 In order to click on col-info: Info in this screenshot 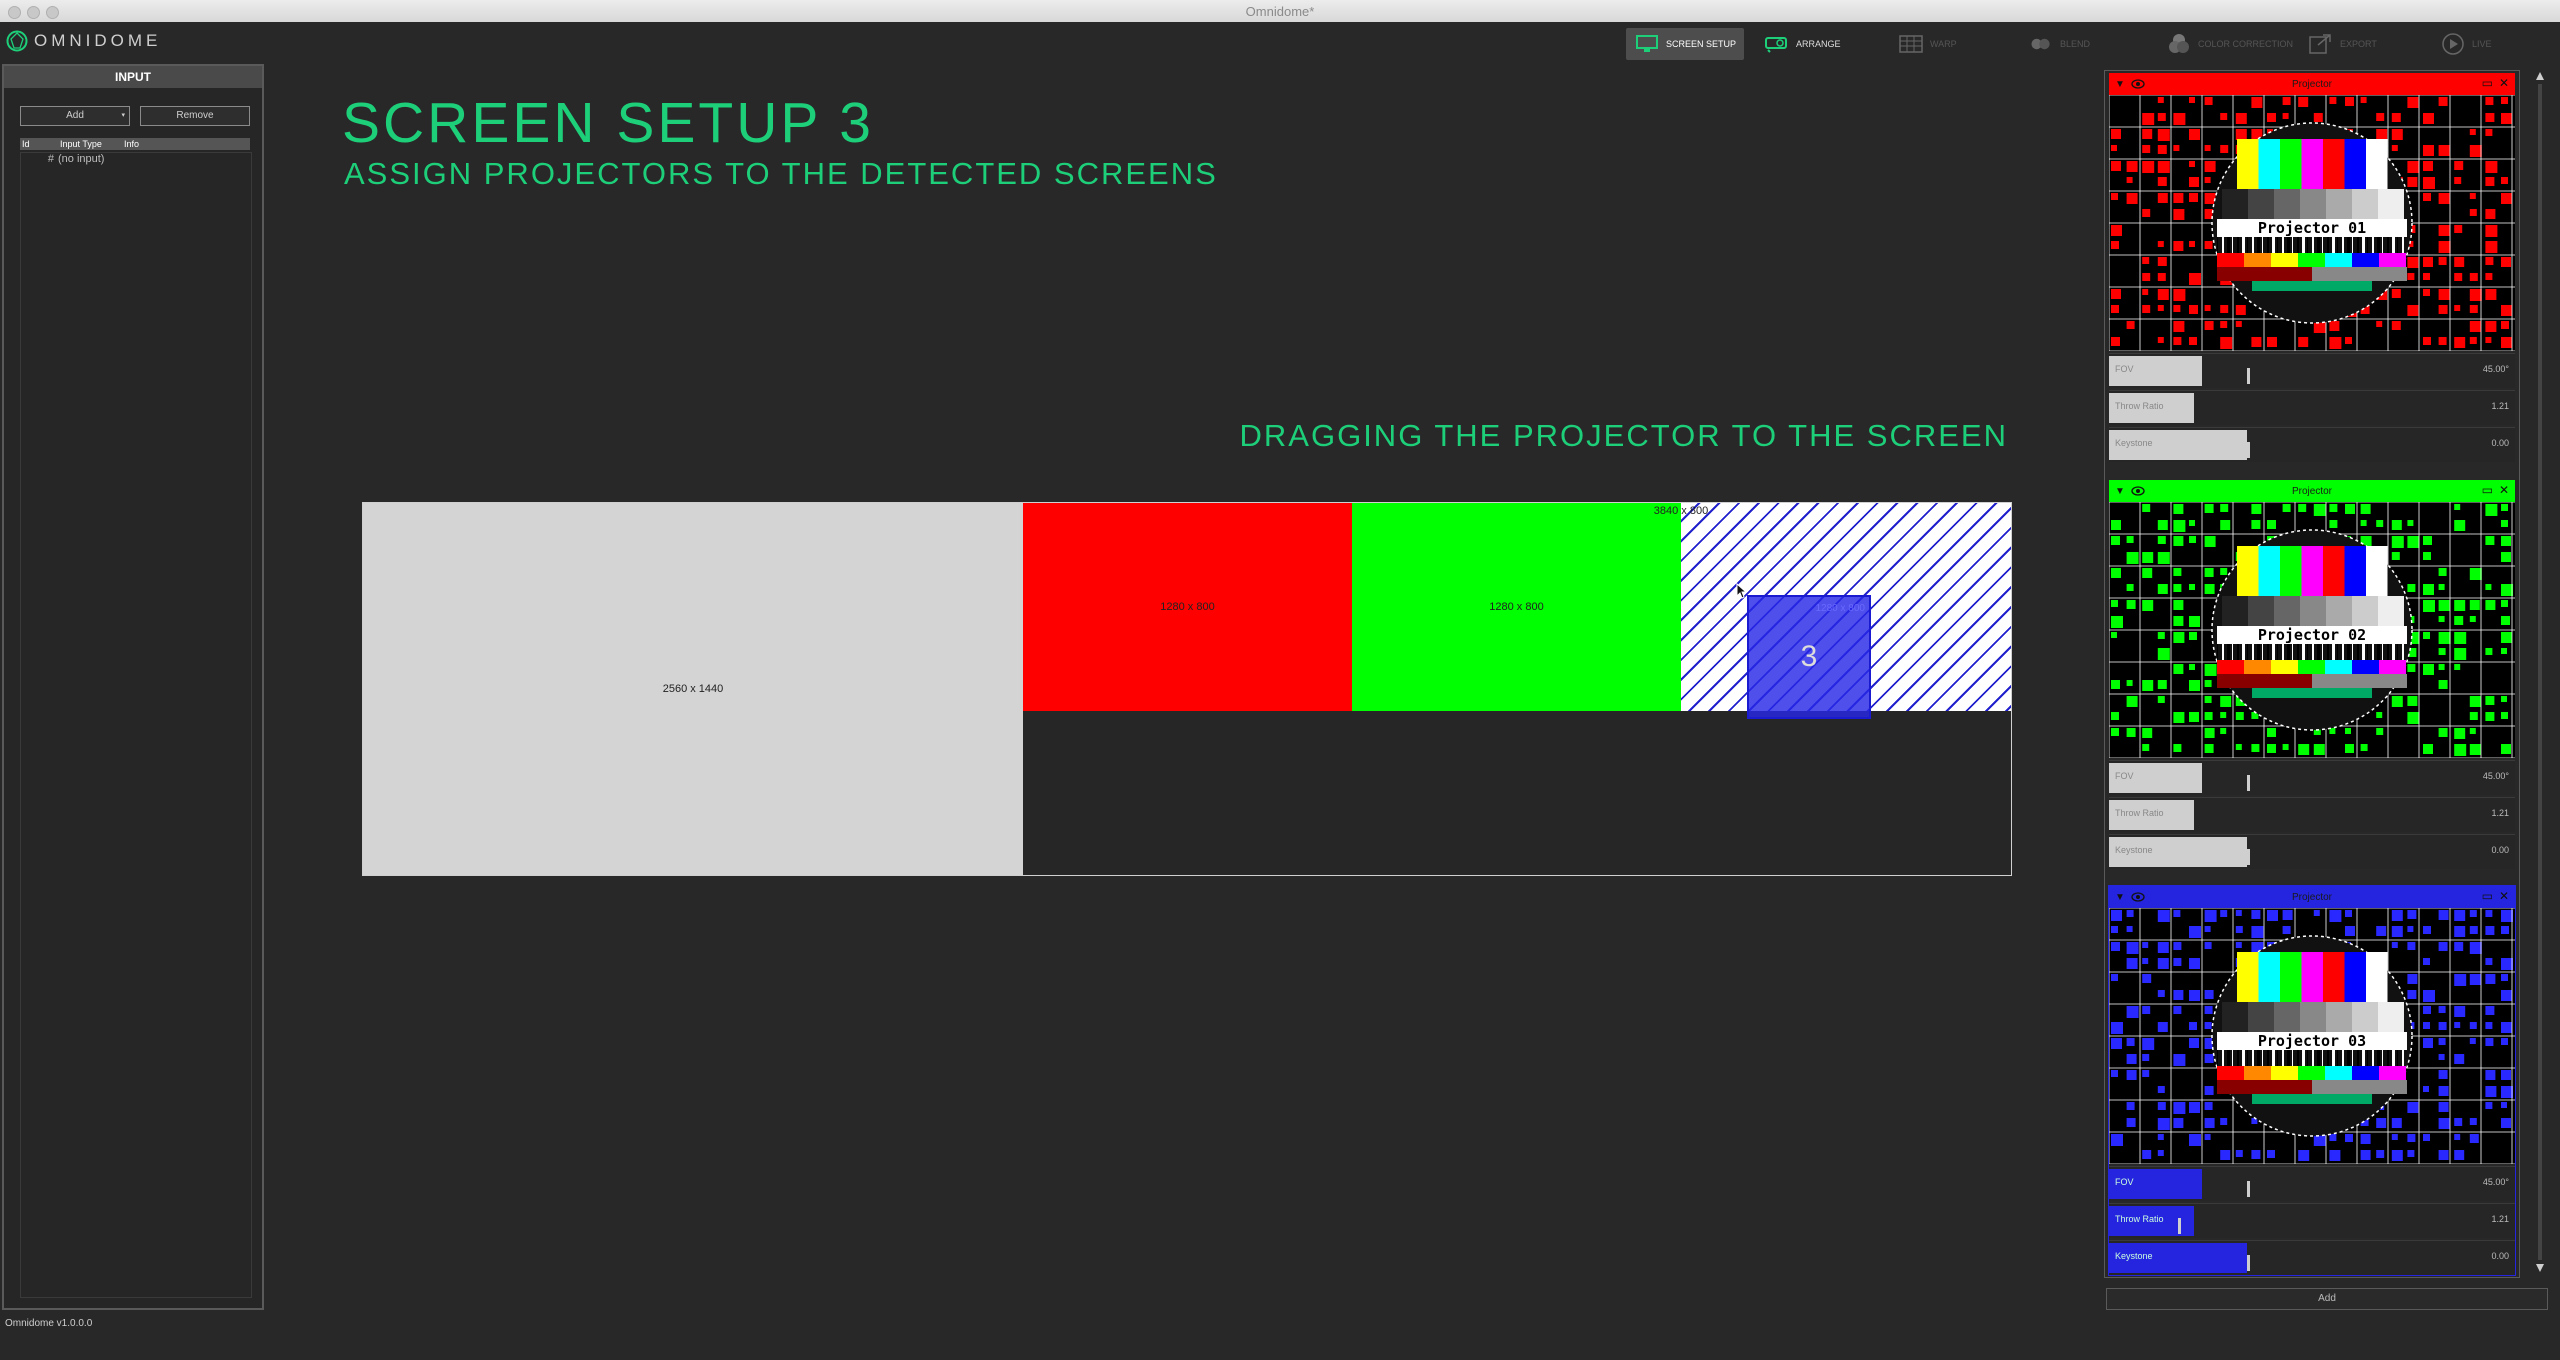, I will do `click(132, 144)`.